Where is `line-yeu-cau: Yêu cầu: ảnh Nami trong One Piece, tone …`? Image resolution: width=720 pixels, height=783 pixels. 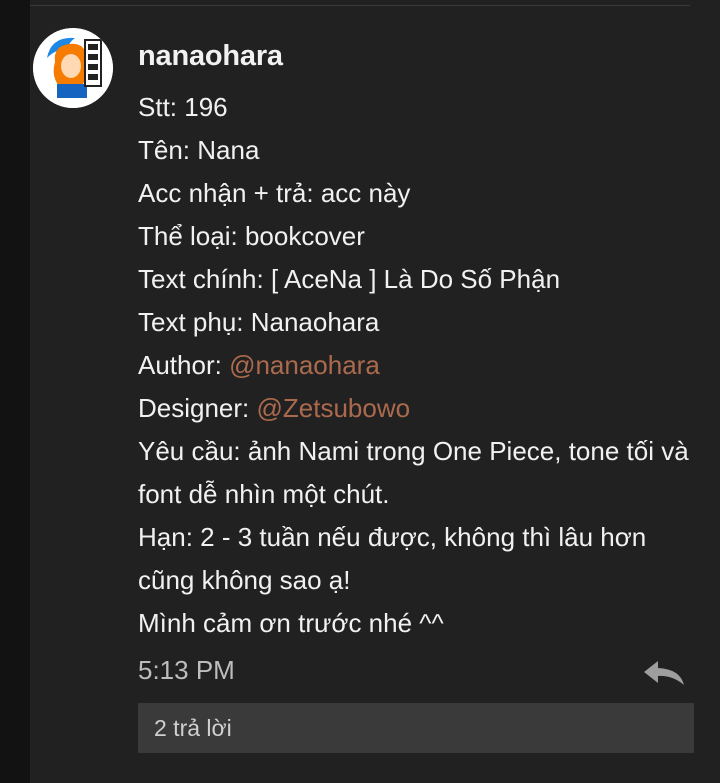 line-yeu-cau: Yêu cầu: ảnh Nami trong One Piece, tone … is located at coordinates (413, 472).